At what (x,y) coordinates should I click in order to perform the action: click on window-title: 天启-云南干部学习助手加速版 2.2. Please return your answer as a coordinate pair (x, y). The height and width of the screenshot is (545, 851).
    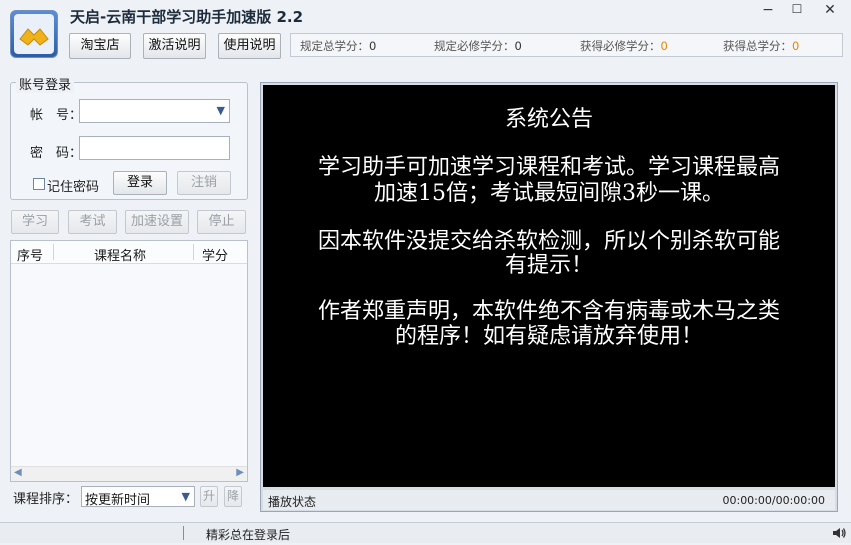
    Looking at the image, I should click on (187, 17).